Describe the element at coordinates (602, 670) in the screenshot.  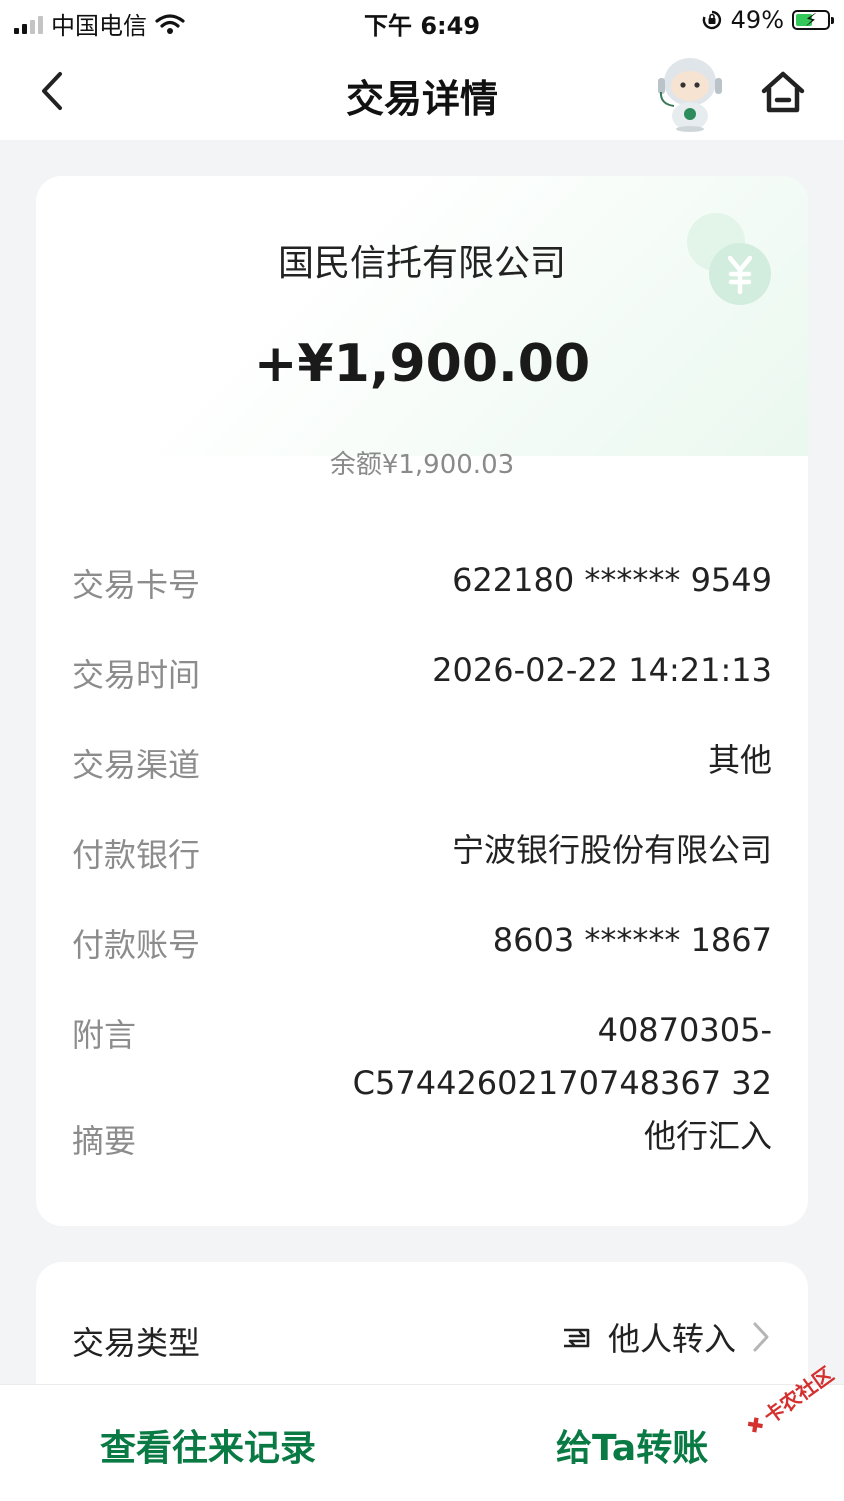
I see `transaction-time-value: 2026-02-22 14:21:13` at that location.